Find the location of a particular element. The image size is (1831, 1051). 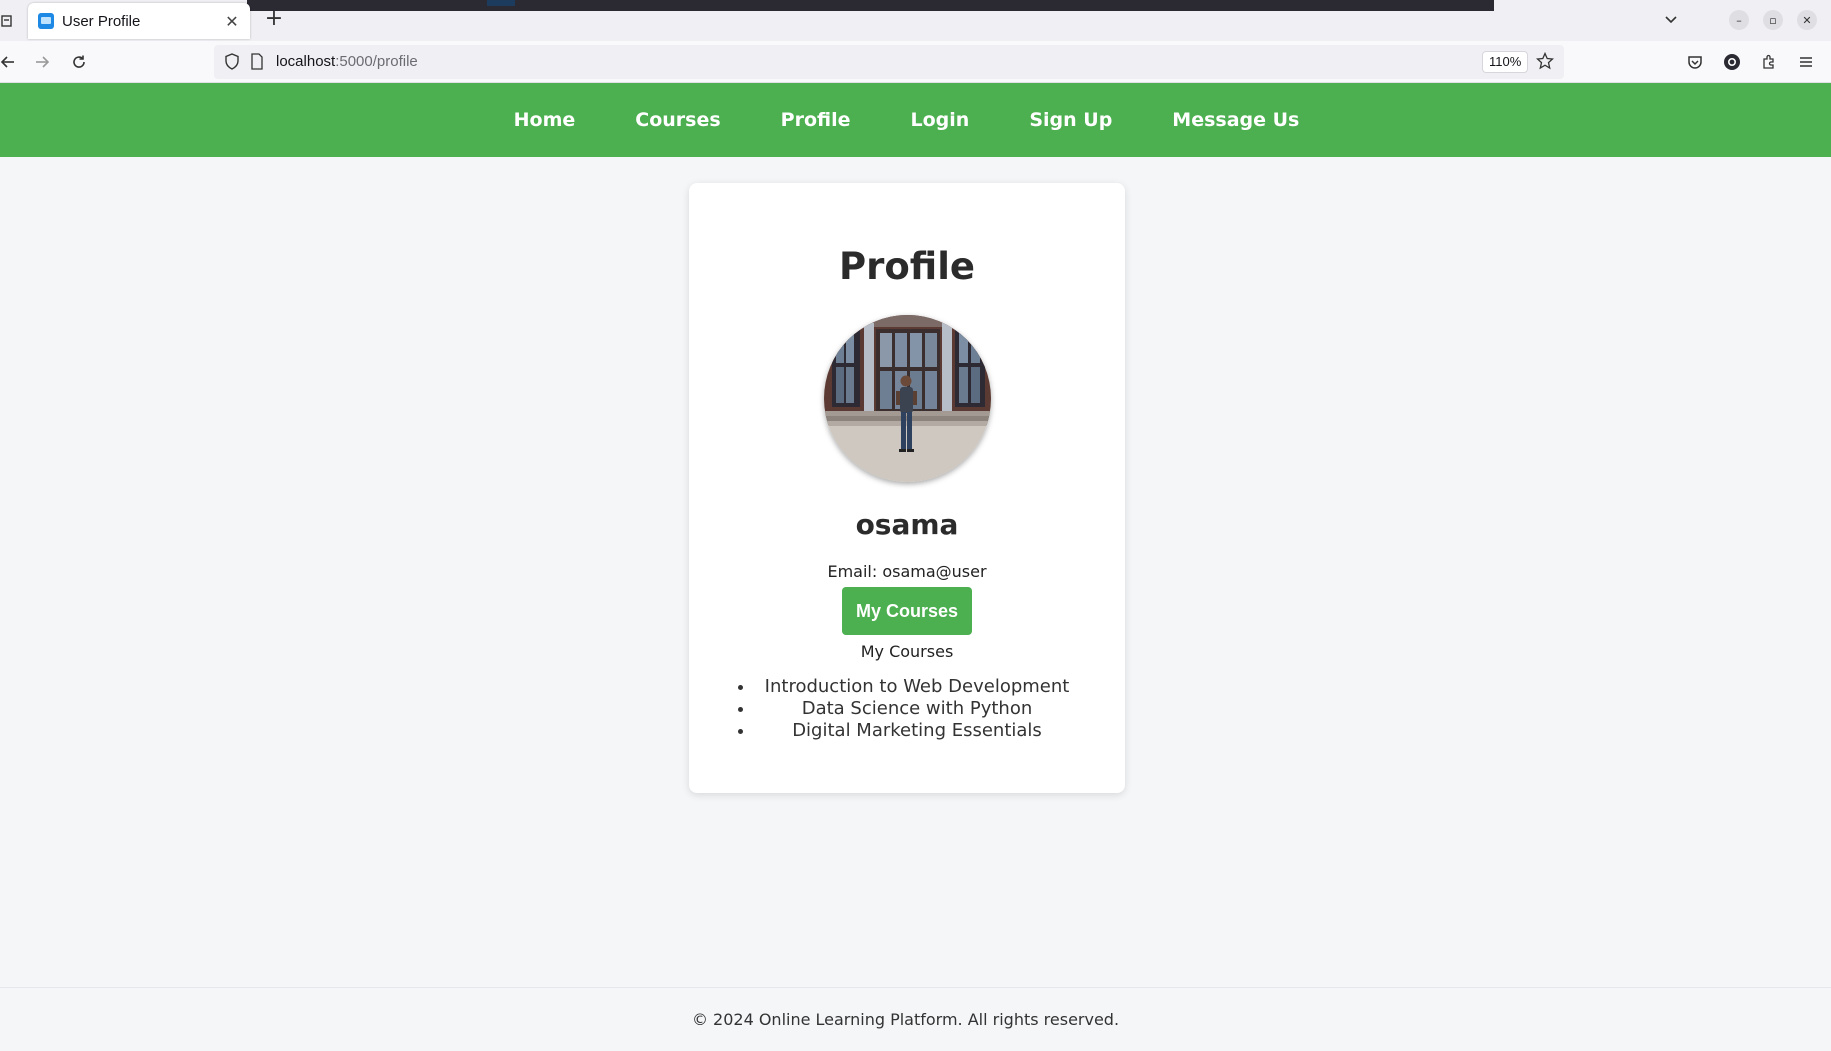

back-icon is located at coordinates (10, 62).